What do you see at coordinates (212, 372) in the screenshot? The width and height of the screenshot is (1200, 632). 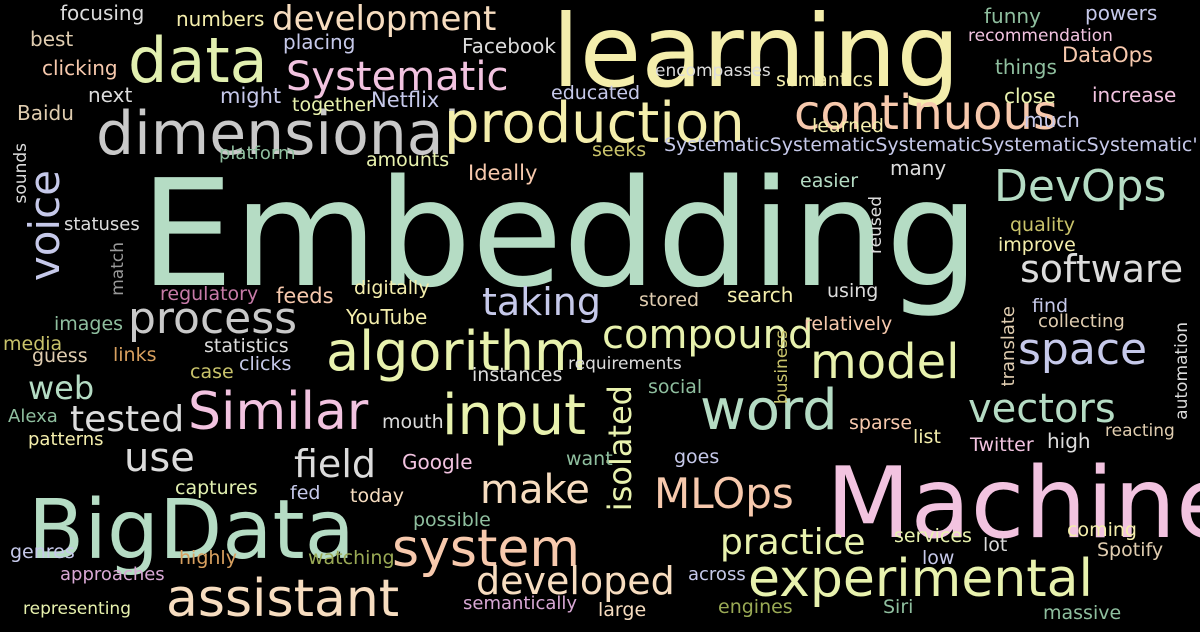 I see `cloud-word: case` at bounding box center [212, 372].